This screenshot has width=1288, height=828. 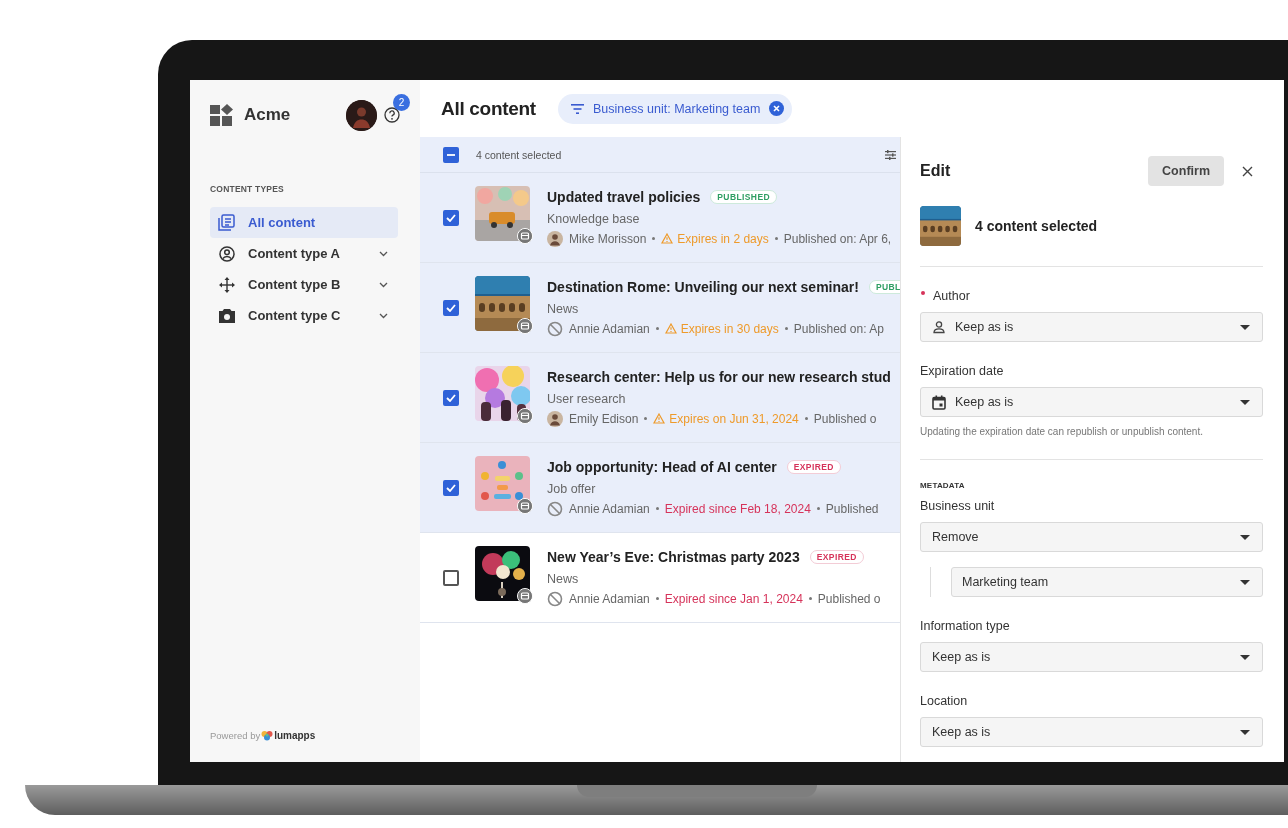 I want to click on confirm-button: Confirm, so click(x=1186, y=171).